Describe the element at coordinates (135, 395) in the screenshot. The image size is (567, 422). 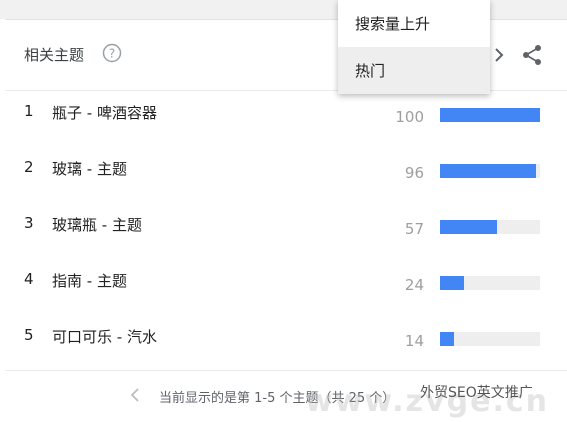
I see `chevron-left-icon` at that location.